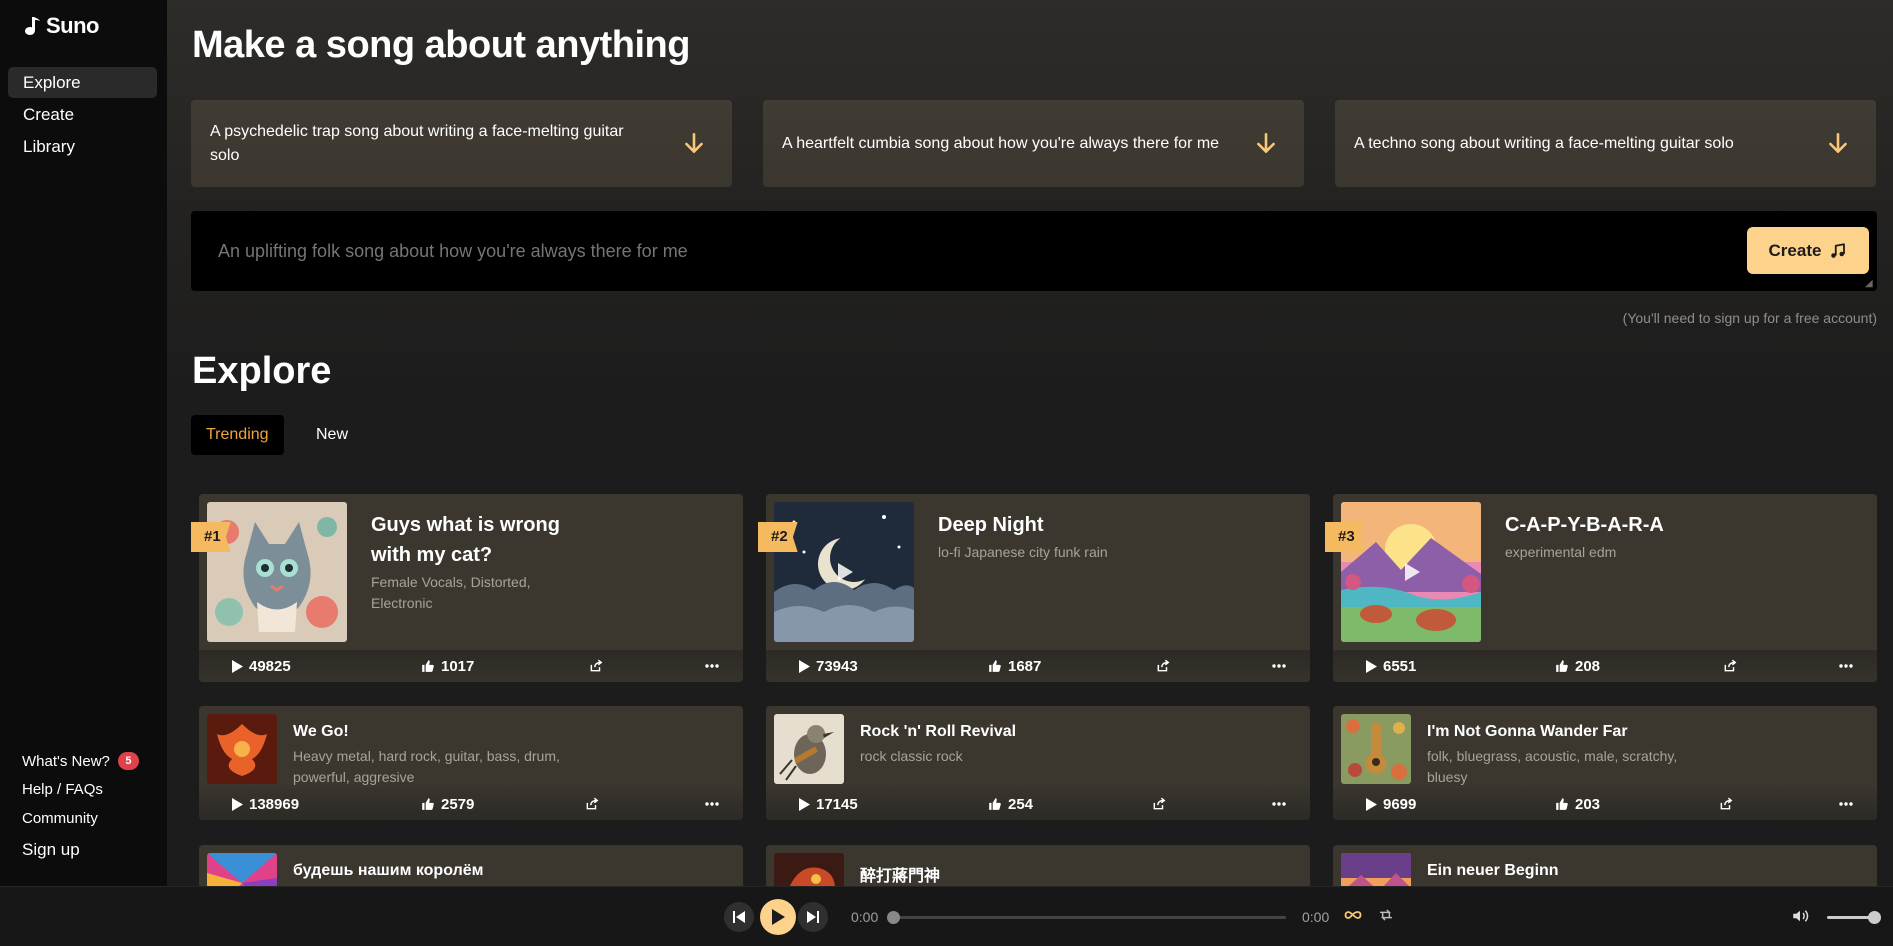 This screenshot has height=946, width=1893. I want to click on tab-trending: Trending, so click(237, 435).